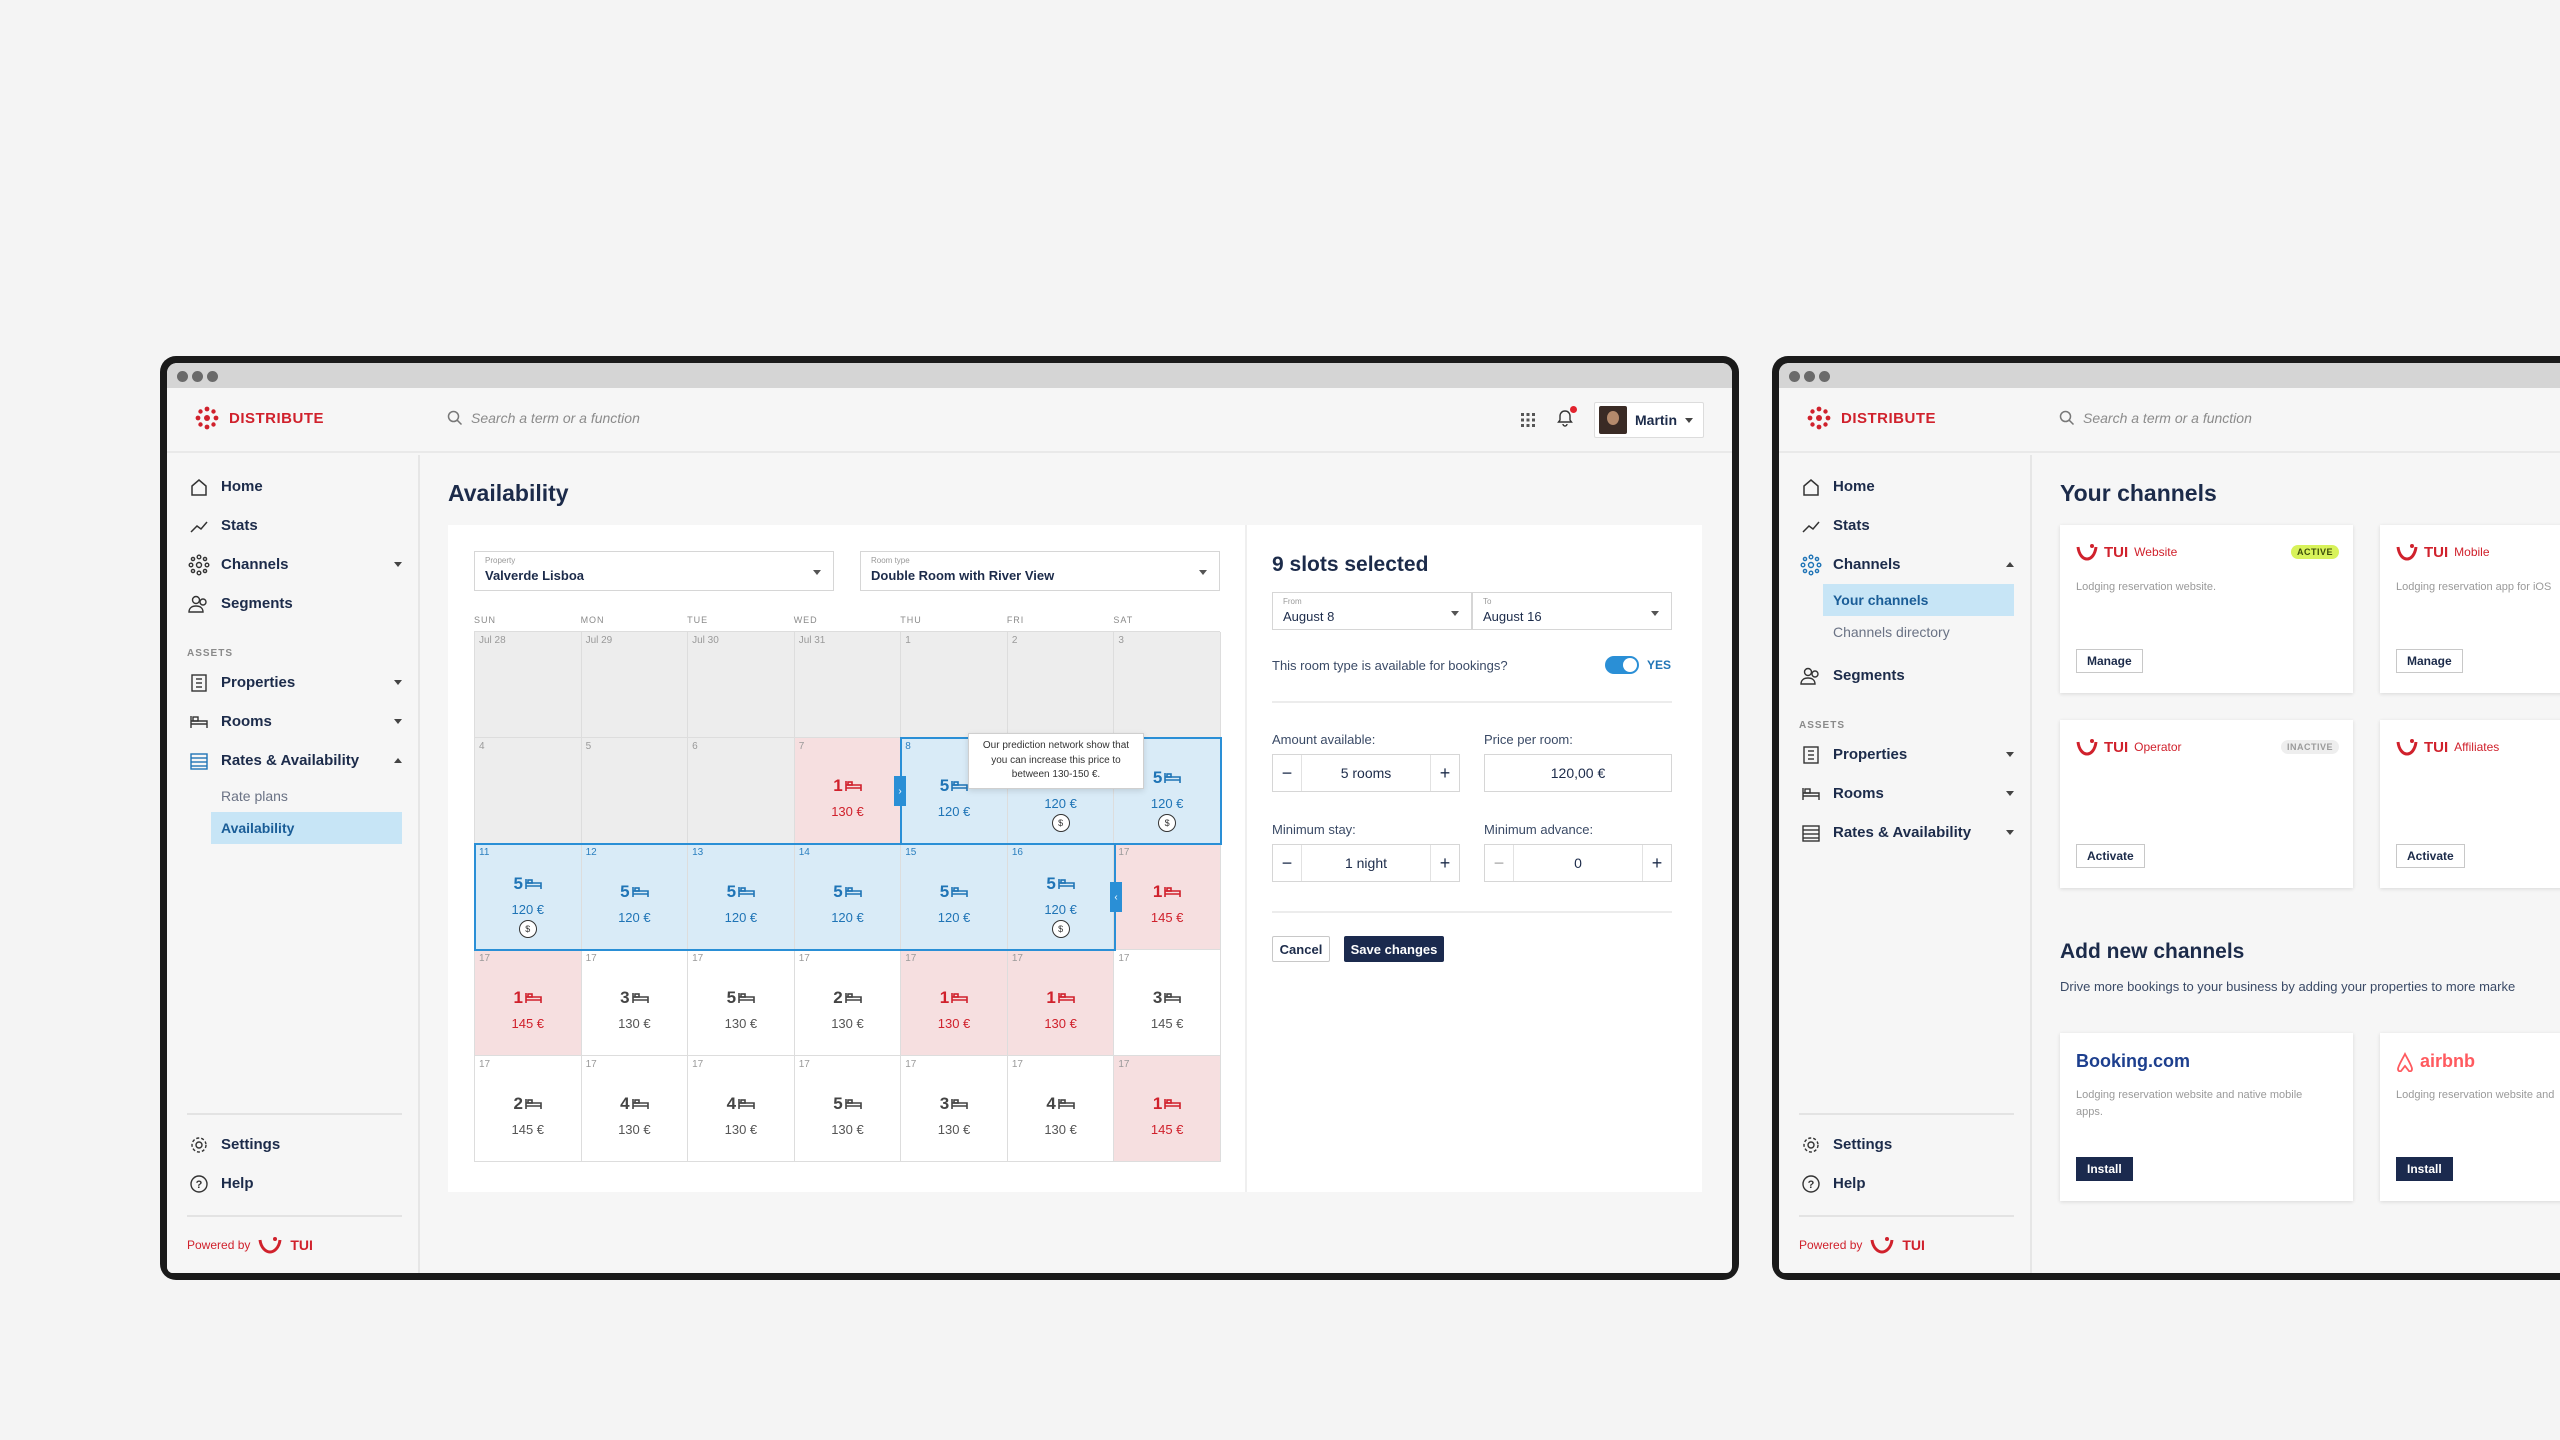  I want to click on min-advance-stepper: − 0 +, so click(1578, 863).